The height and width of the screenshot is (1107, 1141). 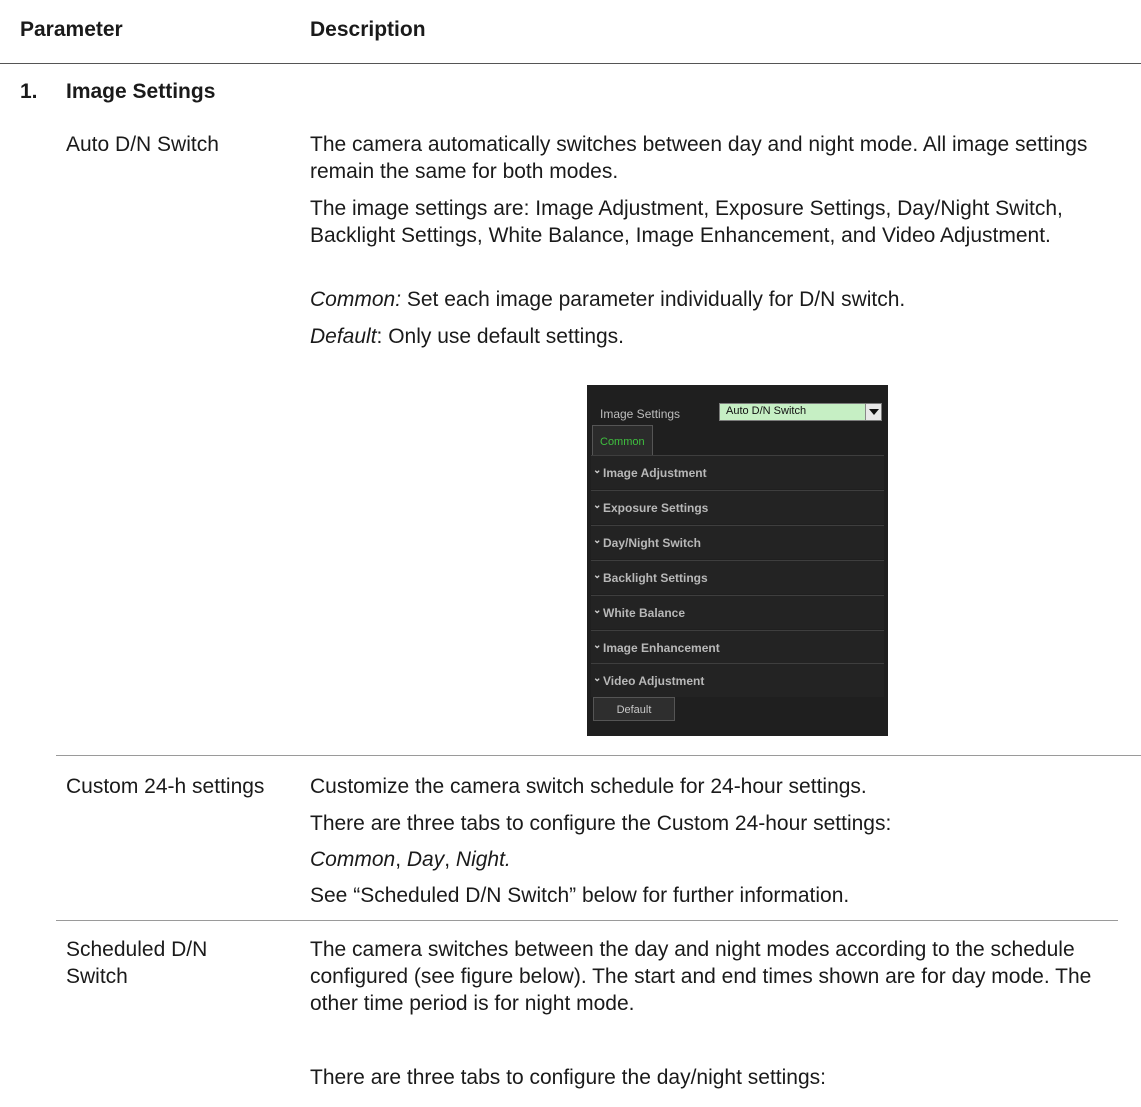 I want to click on image-settings-select-value: Auto D/N Switch, so click(x=766, y=411).